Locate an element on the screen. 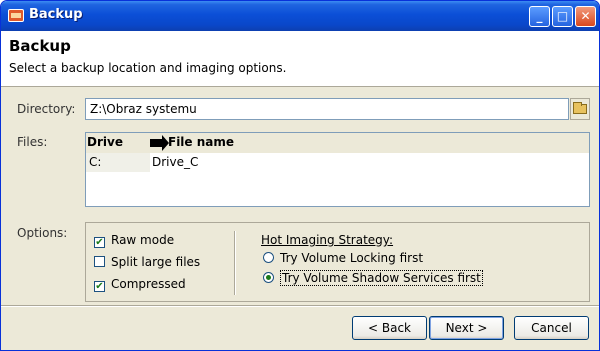  volume-shadow-radio: Try Volume Shadow Services first is located at coordinates (373, 278).